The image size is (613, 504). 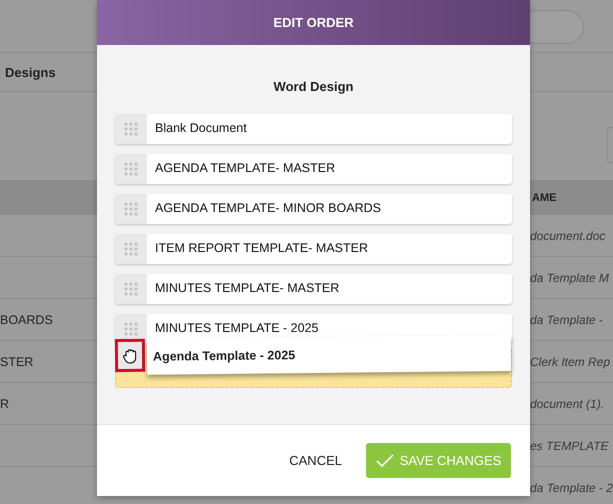 What do you see at coordinates (569, 277) in the screenshot?
I see `table-cell: da Template M` at bounding box center [569, 277].